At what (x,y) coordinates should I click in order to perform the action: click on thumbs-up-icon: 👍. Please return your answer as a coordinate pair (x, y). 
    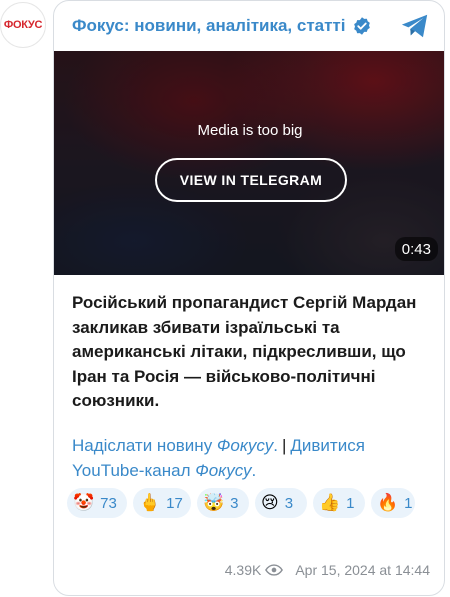
    Looking at the image, I should click on (330, 502).